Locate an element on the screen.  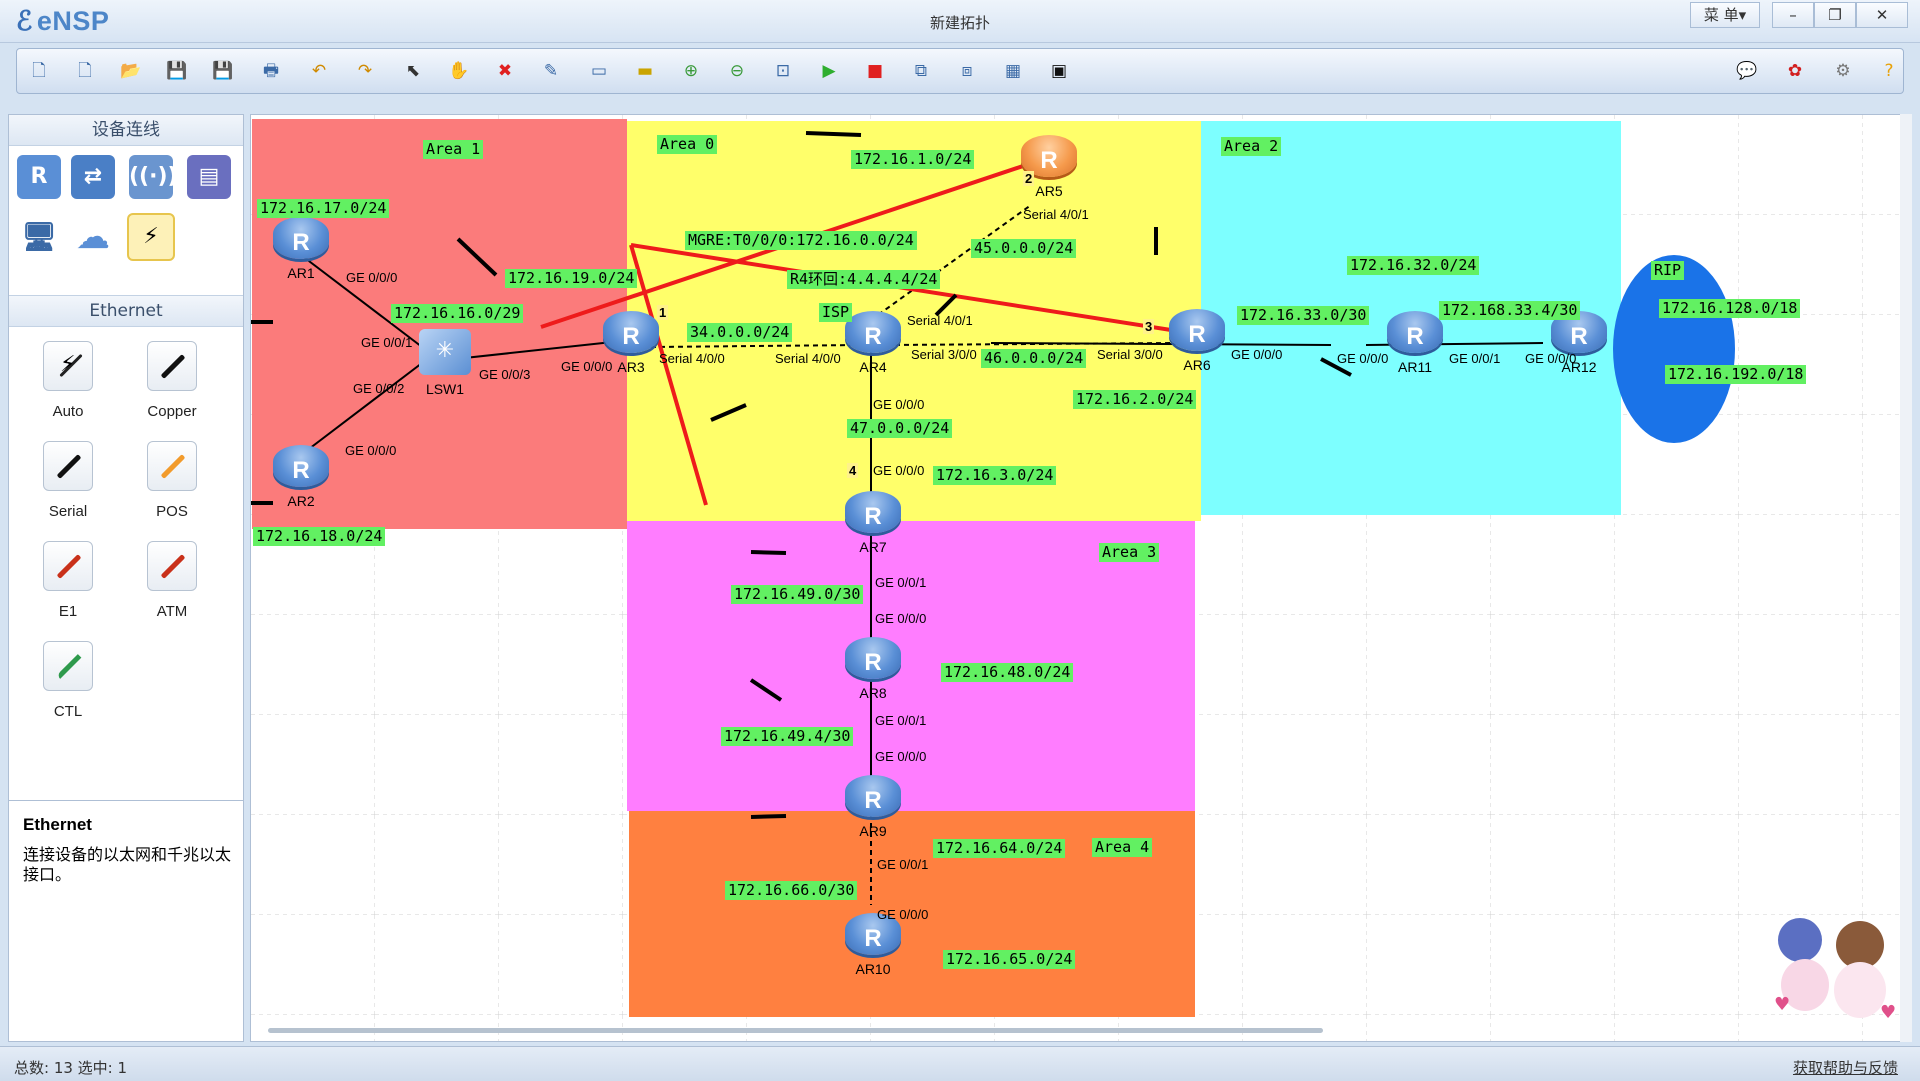
net-label: 172.16.2.0/24 is located at coordinates (1135, 399).